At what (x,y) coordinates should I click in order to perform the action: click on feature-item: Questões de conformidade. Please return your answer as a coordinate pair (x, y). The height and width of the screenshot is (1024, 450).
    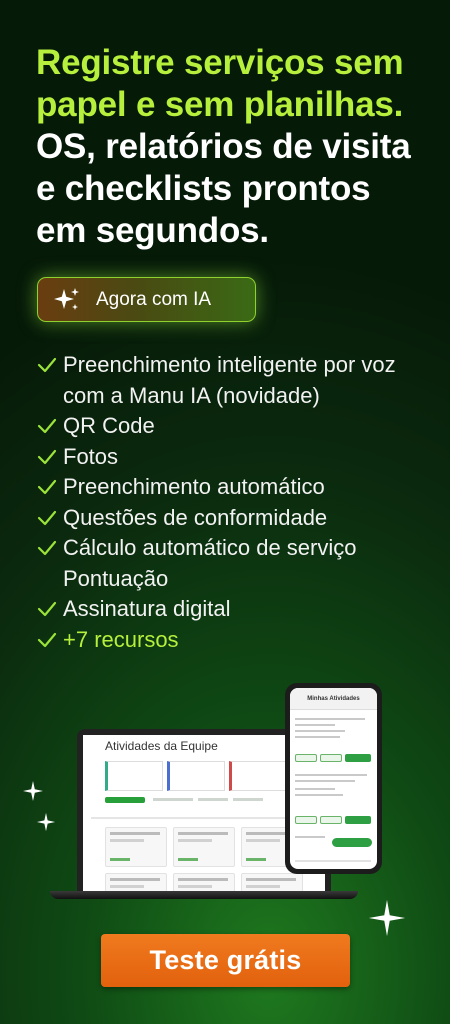
    Looking at the image, I should click on (237, 518).